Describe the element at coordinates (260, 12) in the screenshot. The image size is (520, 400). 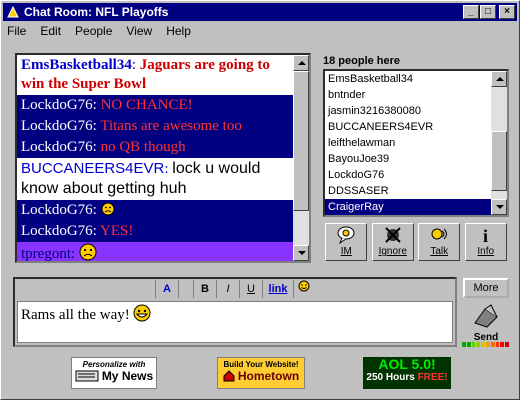
I see `title-bar: Chat Room: NFL Playoffs _ □ ×` at that location.